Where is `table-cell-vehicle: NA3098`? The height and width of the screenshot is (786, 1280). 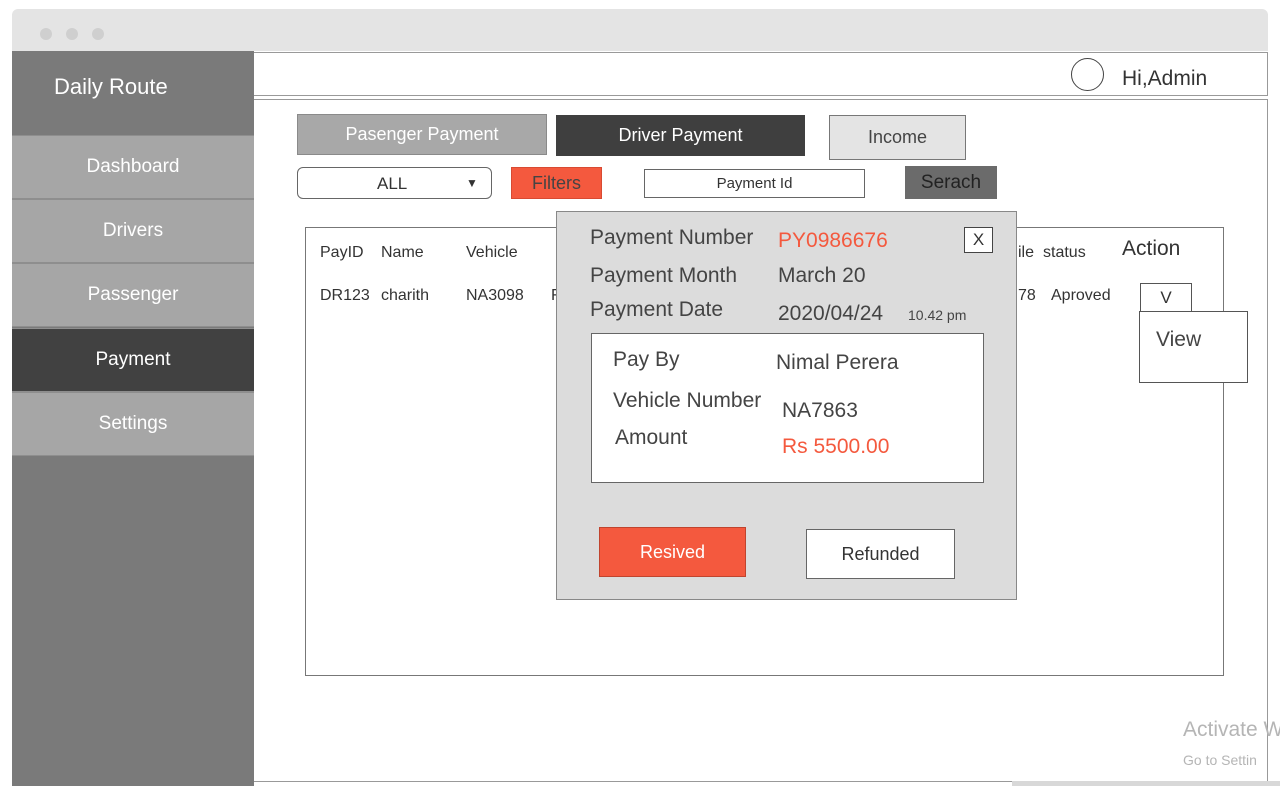 table-cell-vehicle: NA3098 is located at coordinates (495, 295).